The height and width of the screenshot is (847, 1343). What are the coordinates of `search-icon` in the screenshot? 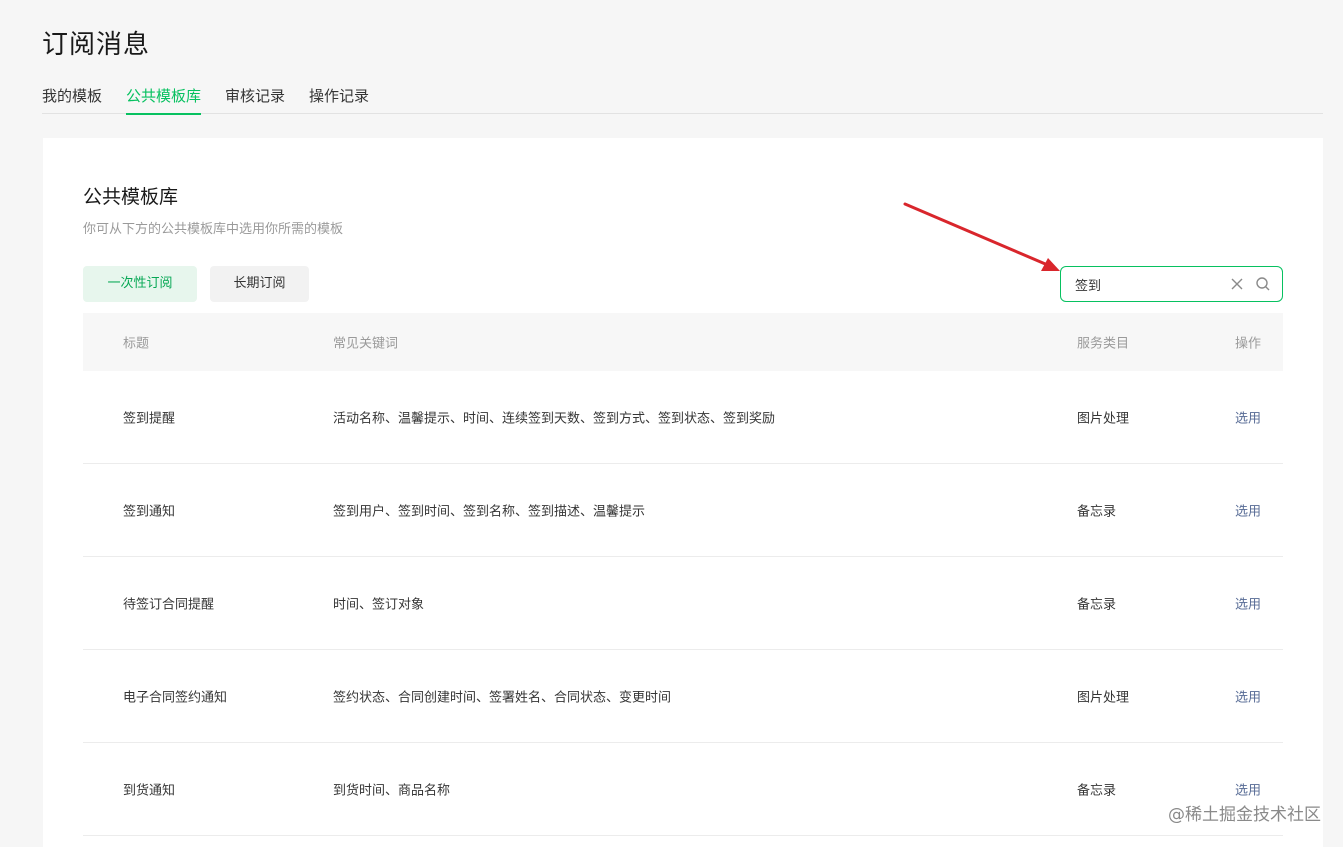 It's located at (1263, 284).